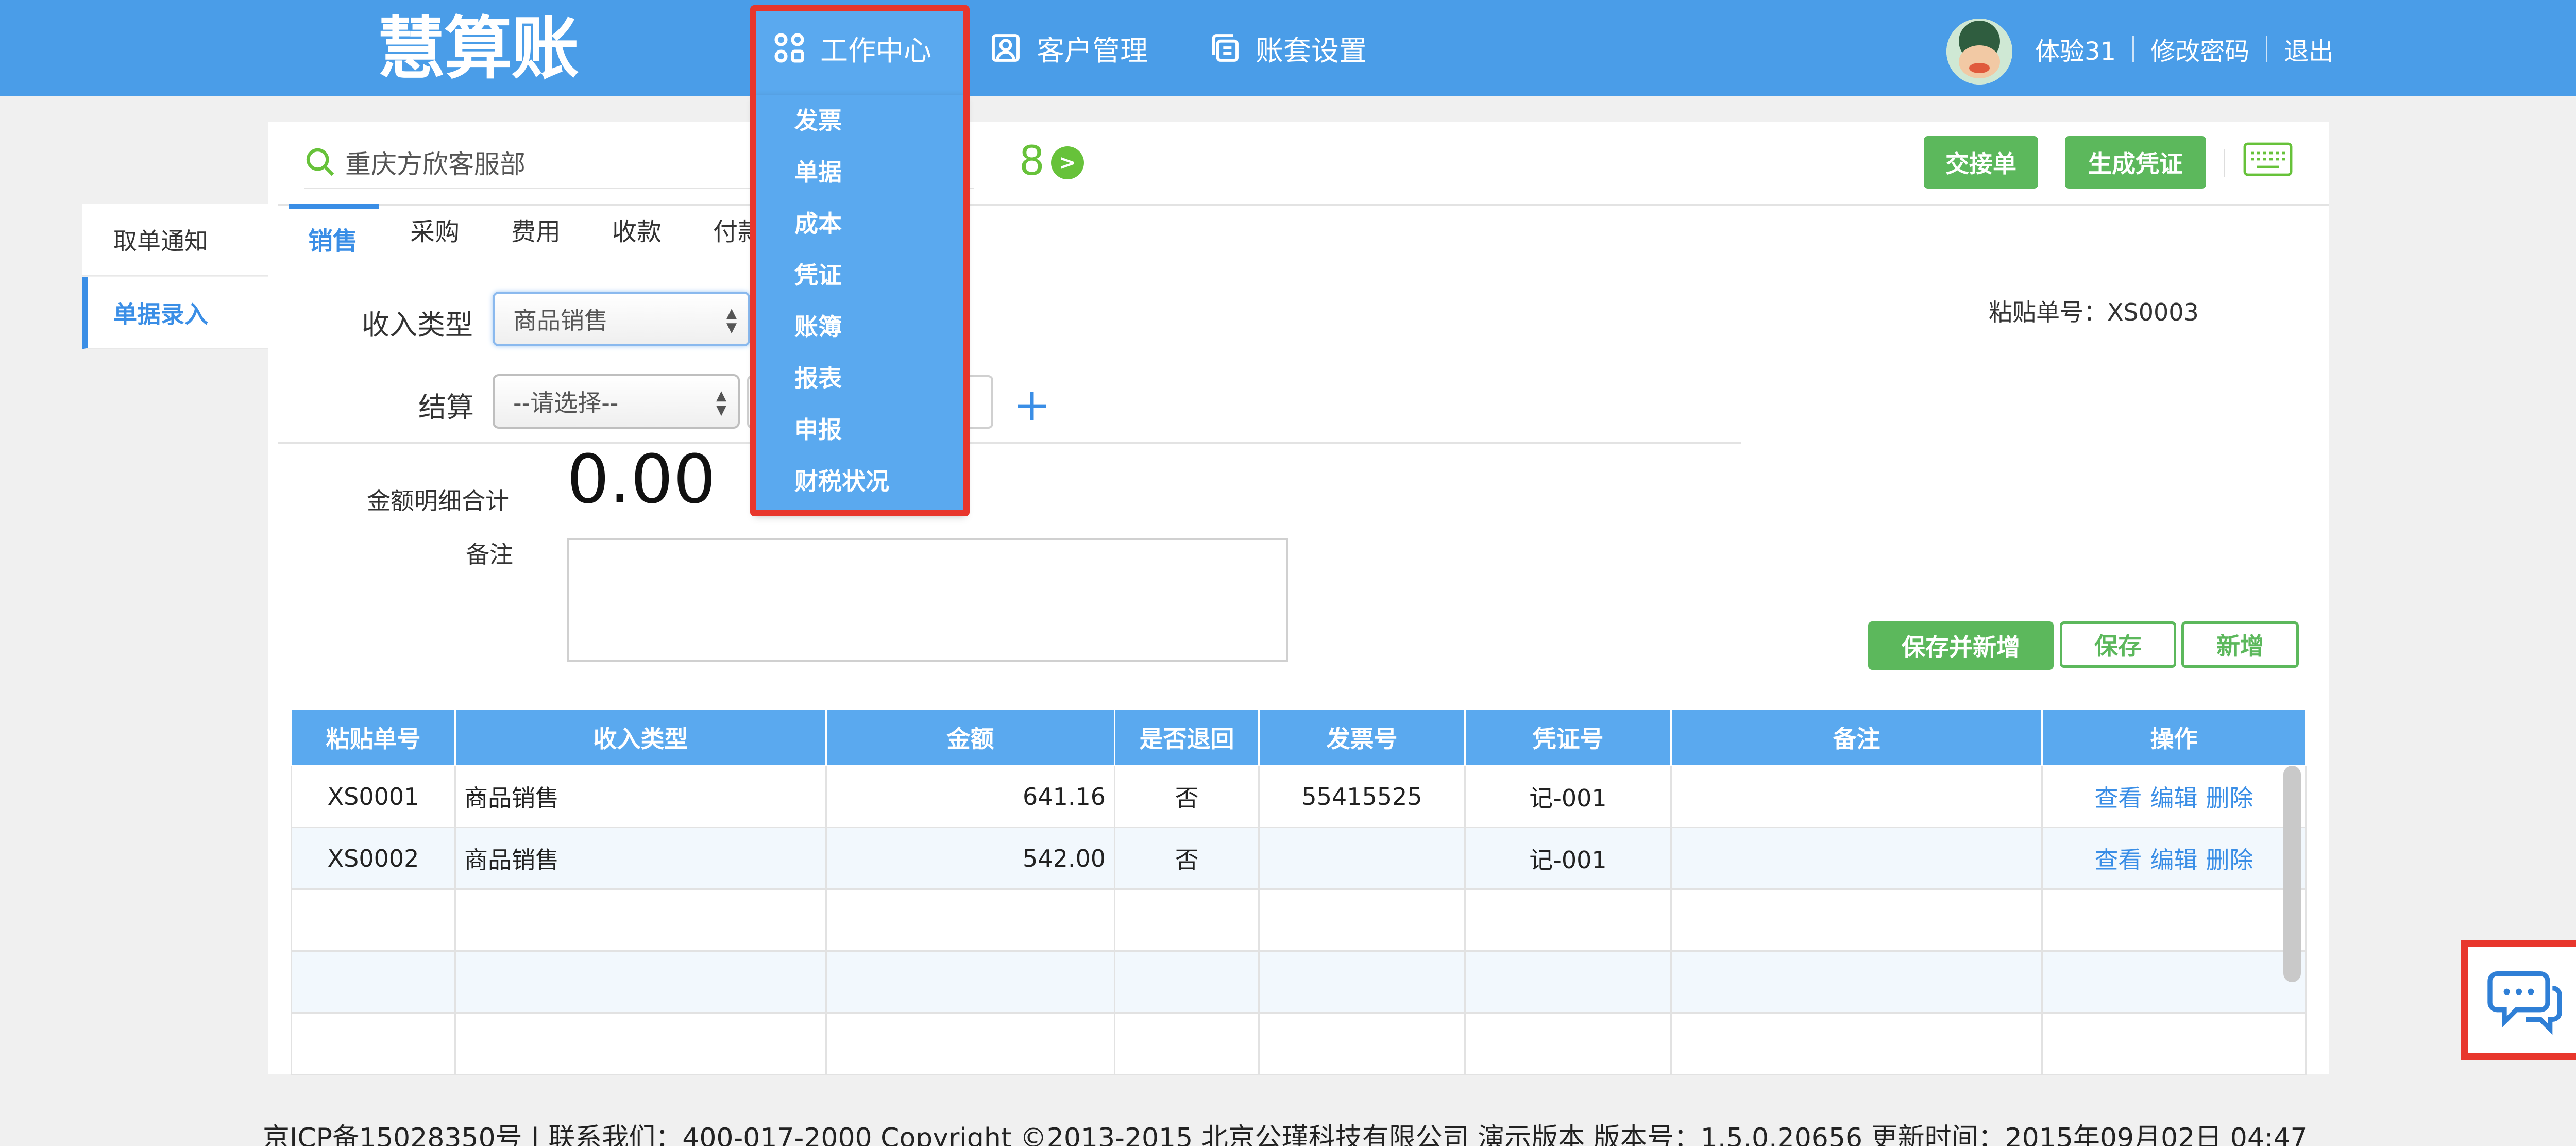 The height and width of the screenshot is (1146, 2576). I want to click on active-tab-indicator, so click(334, 206).